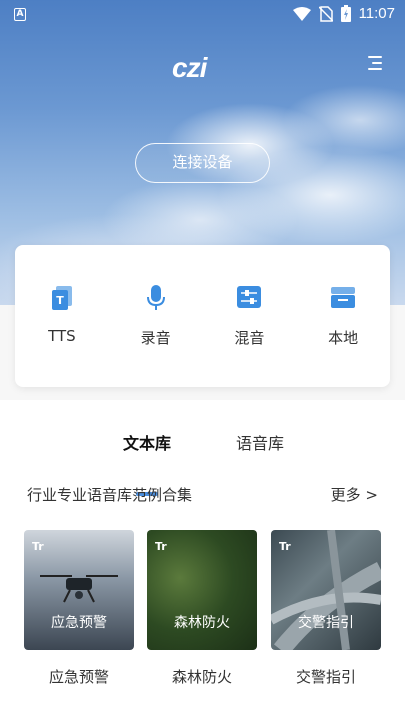  I want to click on thumbnail-caption: 森林防火, so click(202, 623).